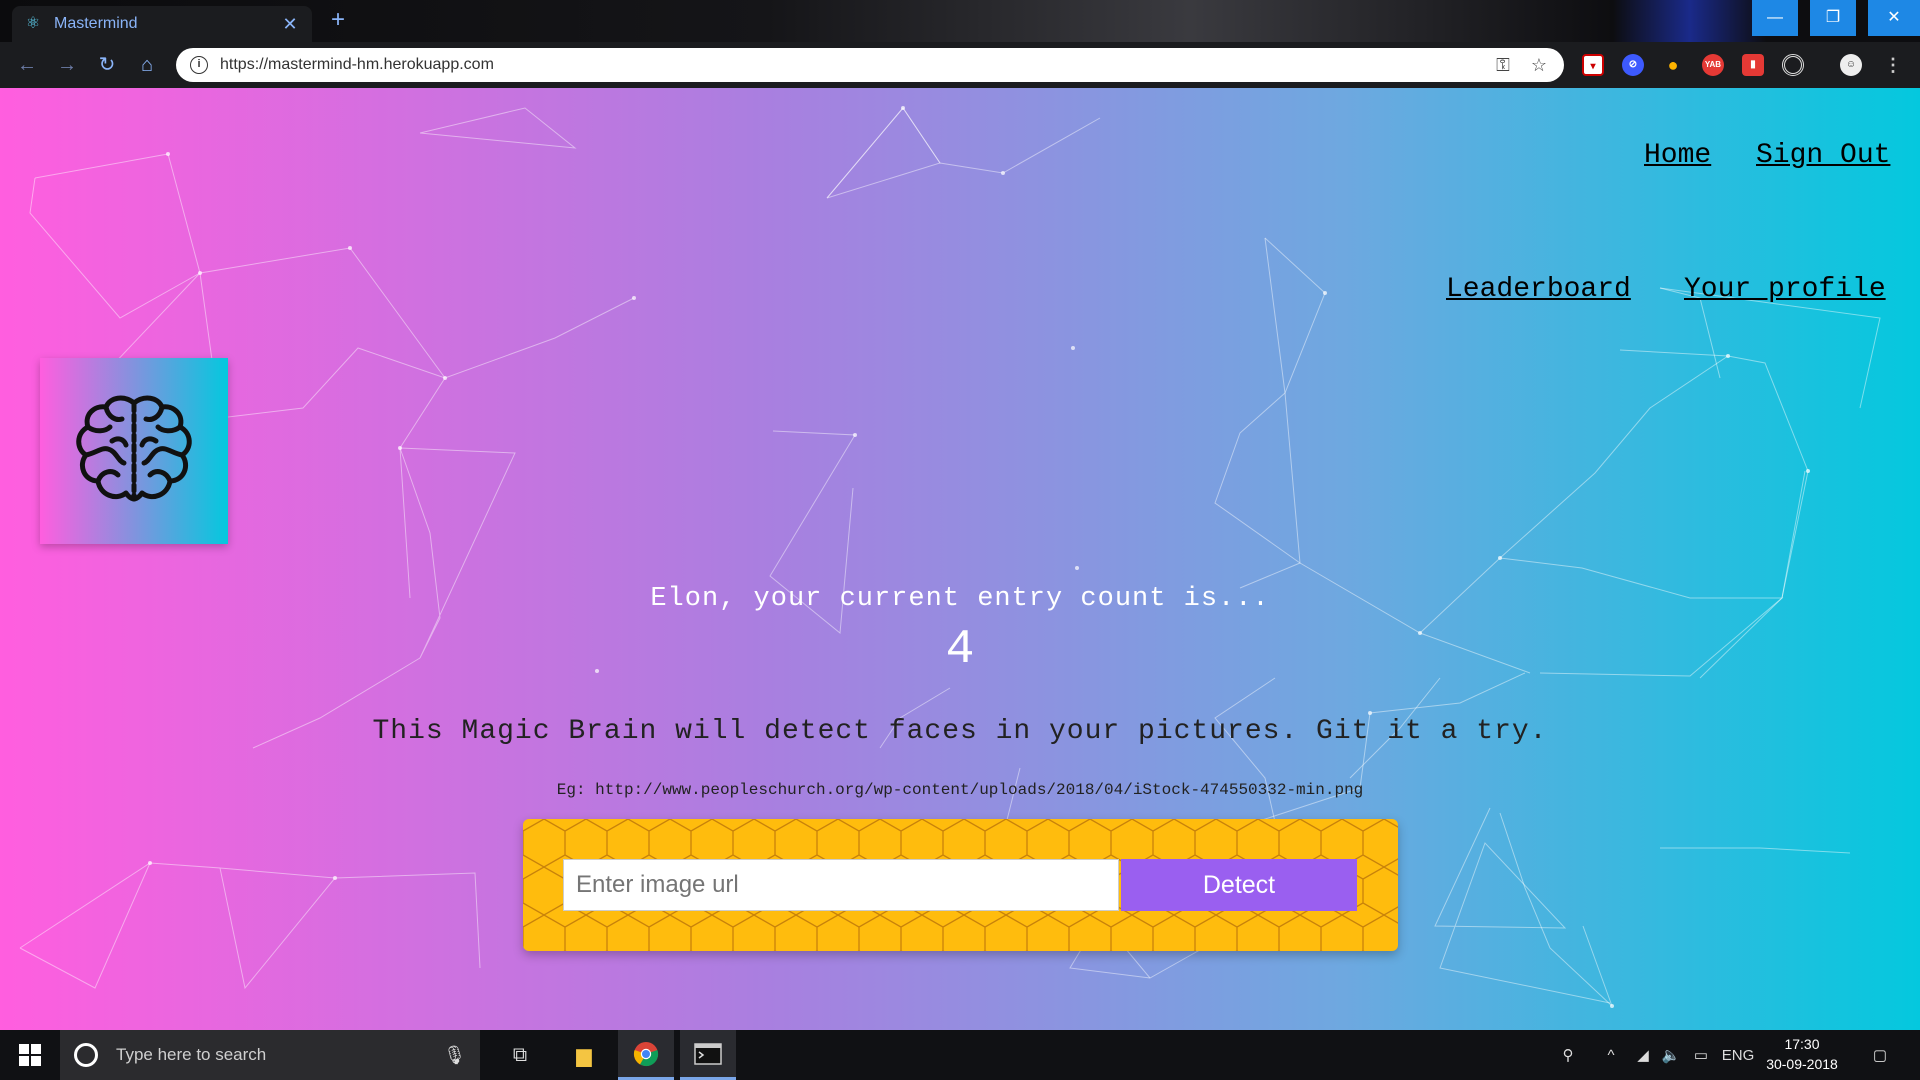  I want to click on browser-tab: ⚛ Mastermind ✕, so click(162, 24).